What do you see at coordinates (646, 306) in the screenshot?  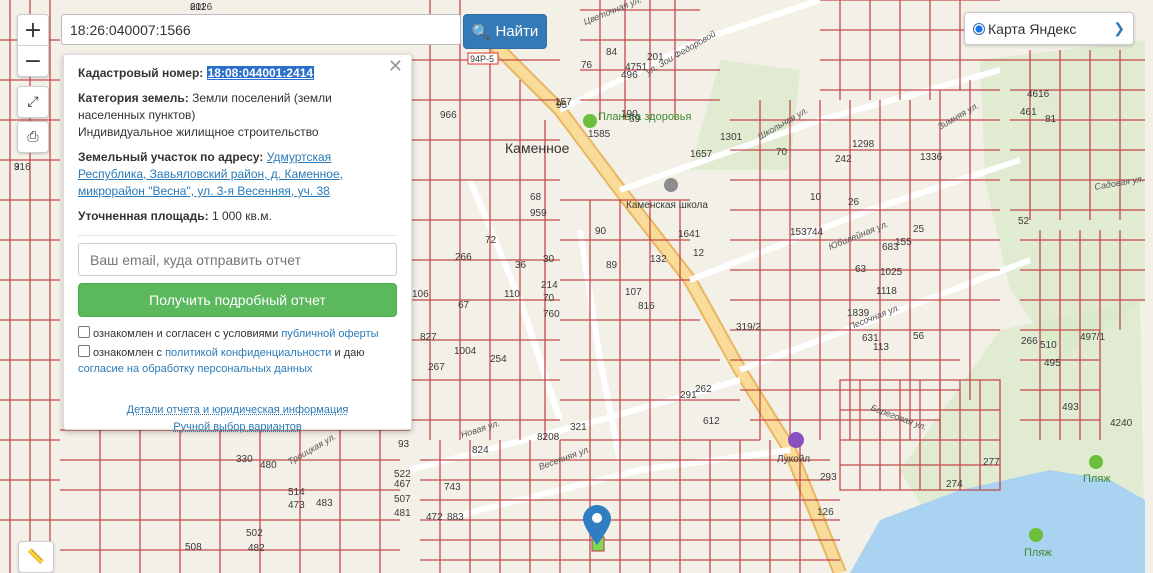 I see `parcel-number-label: 816` at bounding box center [646, 306].